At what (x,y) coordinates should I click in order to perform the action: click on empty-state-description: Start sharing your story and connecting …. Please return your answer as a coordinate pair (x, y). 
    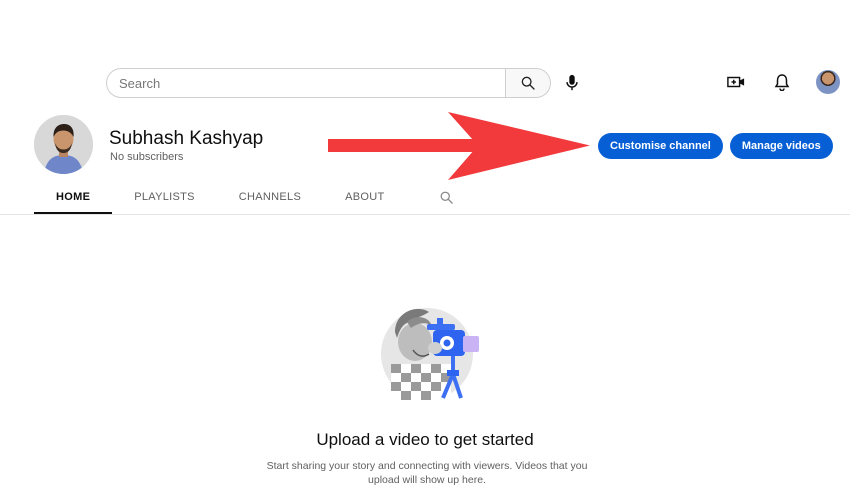
    Looking at the image, I should click on (427, 473).